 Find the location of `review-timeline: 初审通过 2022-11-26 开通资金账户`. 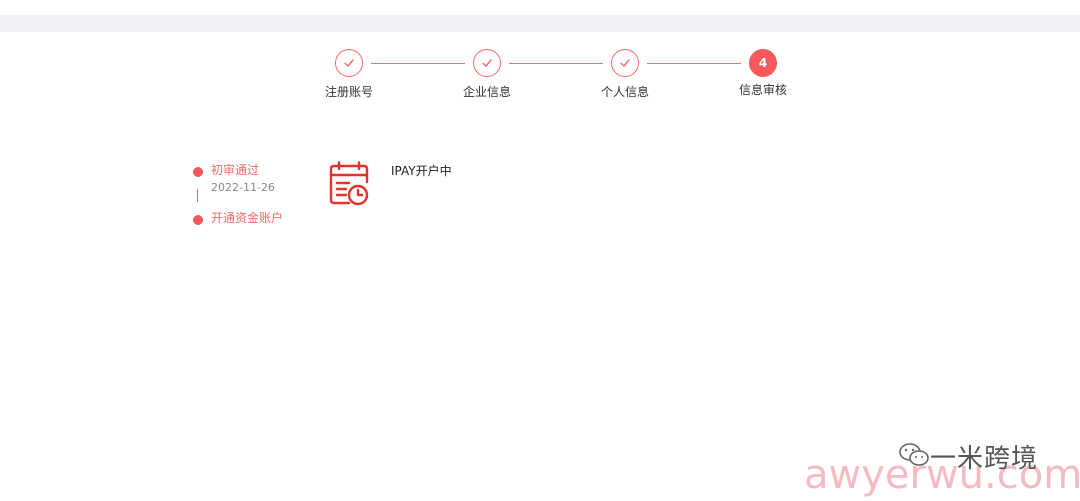

review-timeline: 初审通过 2022-11-26 开通资金账户 is located at coordinates (250, 198).